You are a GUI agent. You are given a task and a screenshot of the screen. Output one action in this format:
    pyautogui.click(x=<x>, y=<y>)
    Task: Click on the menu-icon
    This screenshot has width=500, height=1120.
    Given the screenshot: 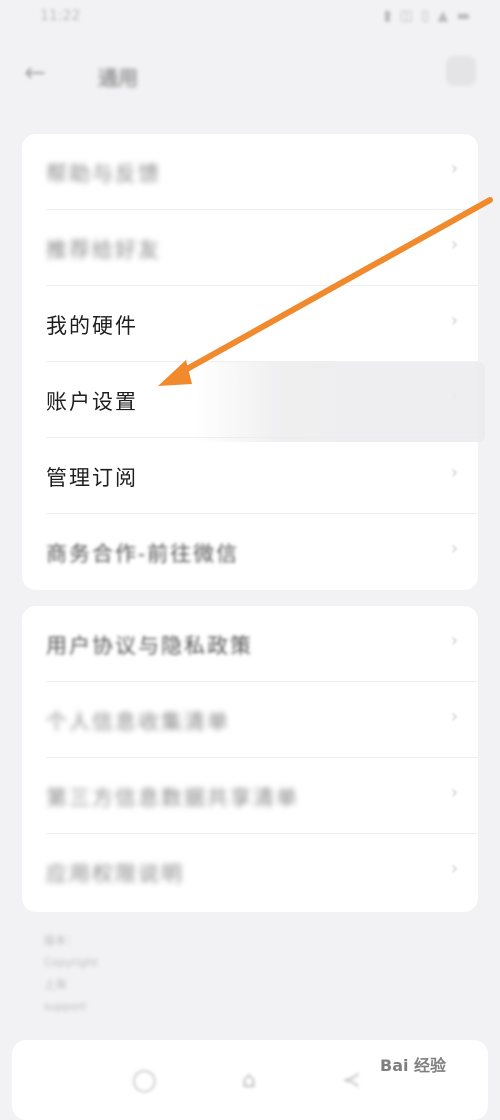 What is the action you would take?
    pyautogui.click(x=461, y=71)
    